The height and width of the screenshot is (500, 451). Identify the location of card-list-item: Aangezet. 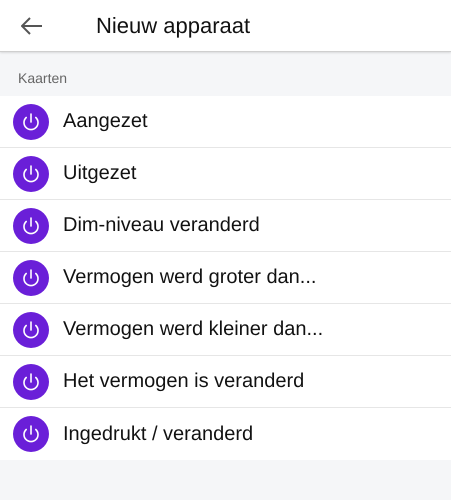
(225, 122).